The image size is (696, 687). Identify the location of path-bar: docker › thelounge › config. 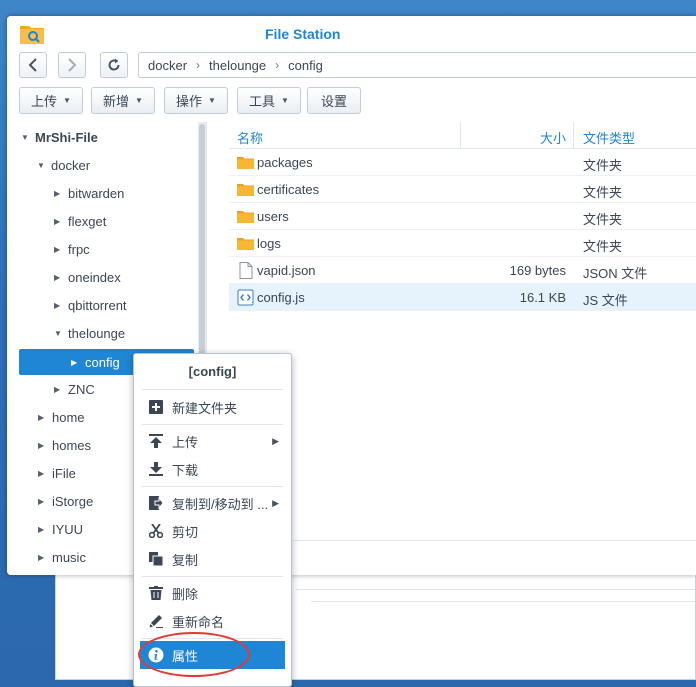
(417, 65).